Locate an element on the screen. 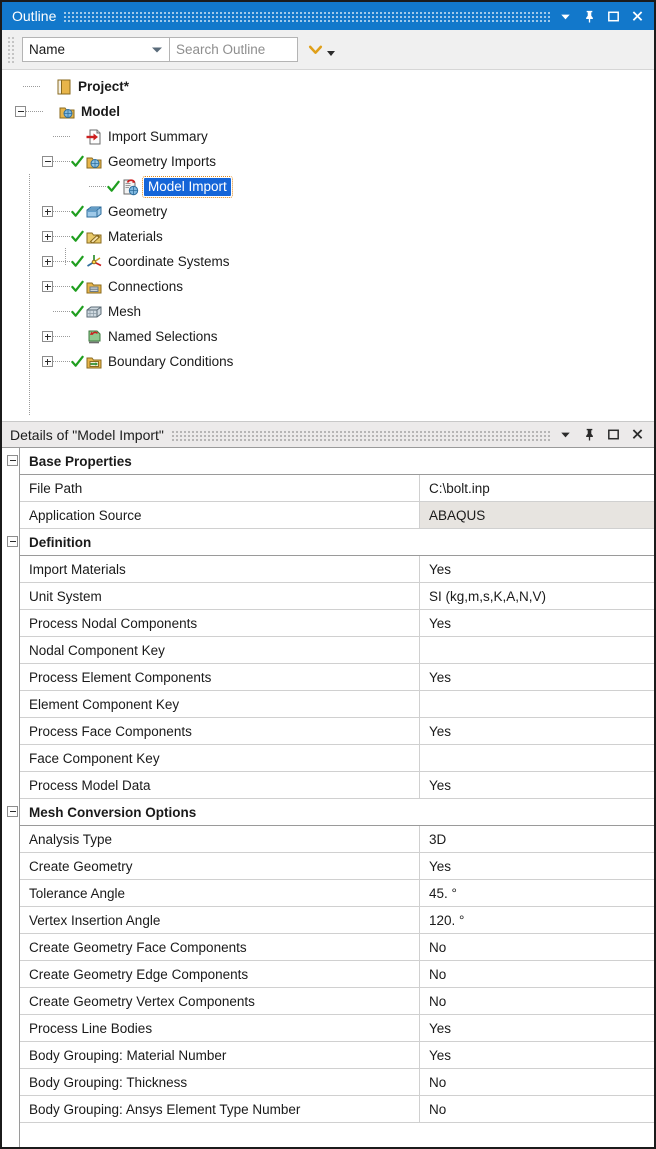  tree-item-geometry-imports: Geometry Imports is located at coordinates (328, 161).